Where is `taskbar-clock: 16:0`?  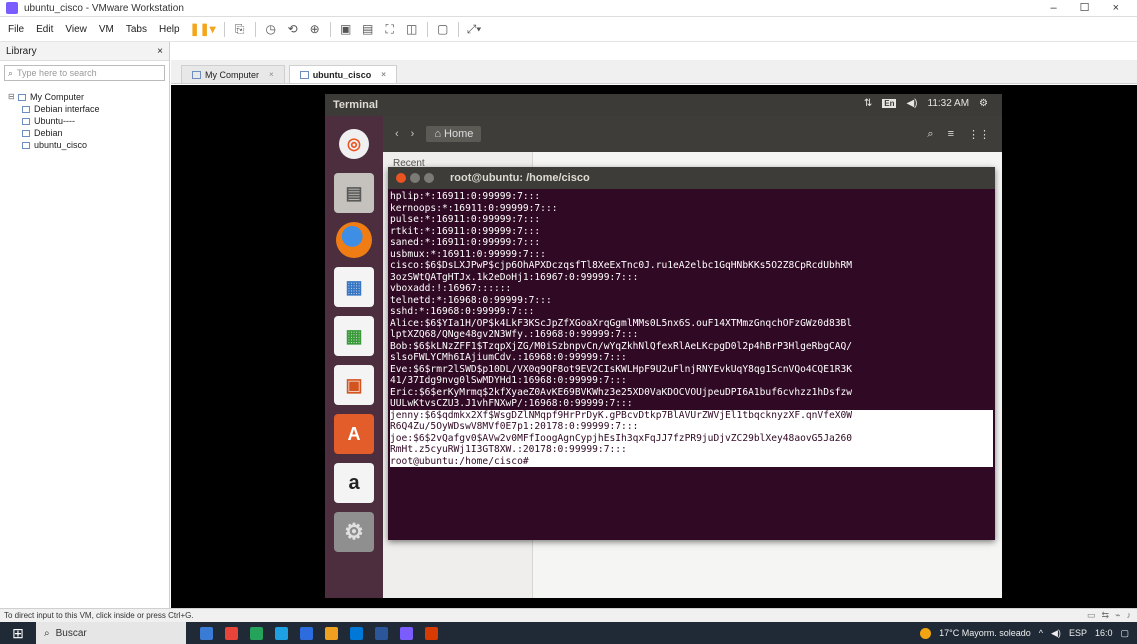
taskbar-clock: 16:0 is located at coordinates (1104, 633).